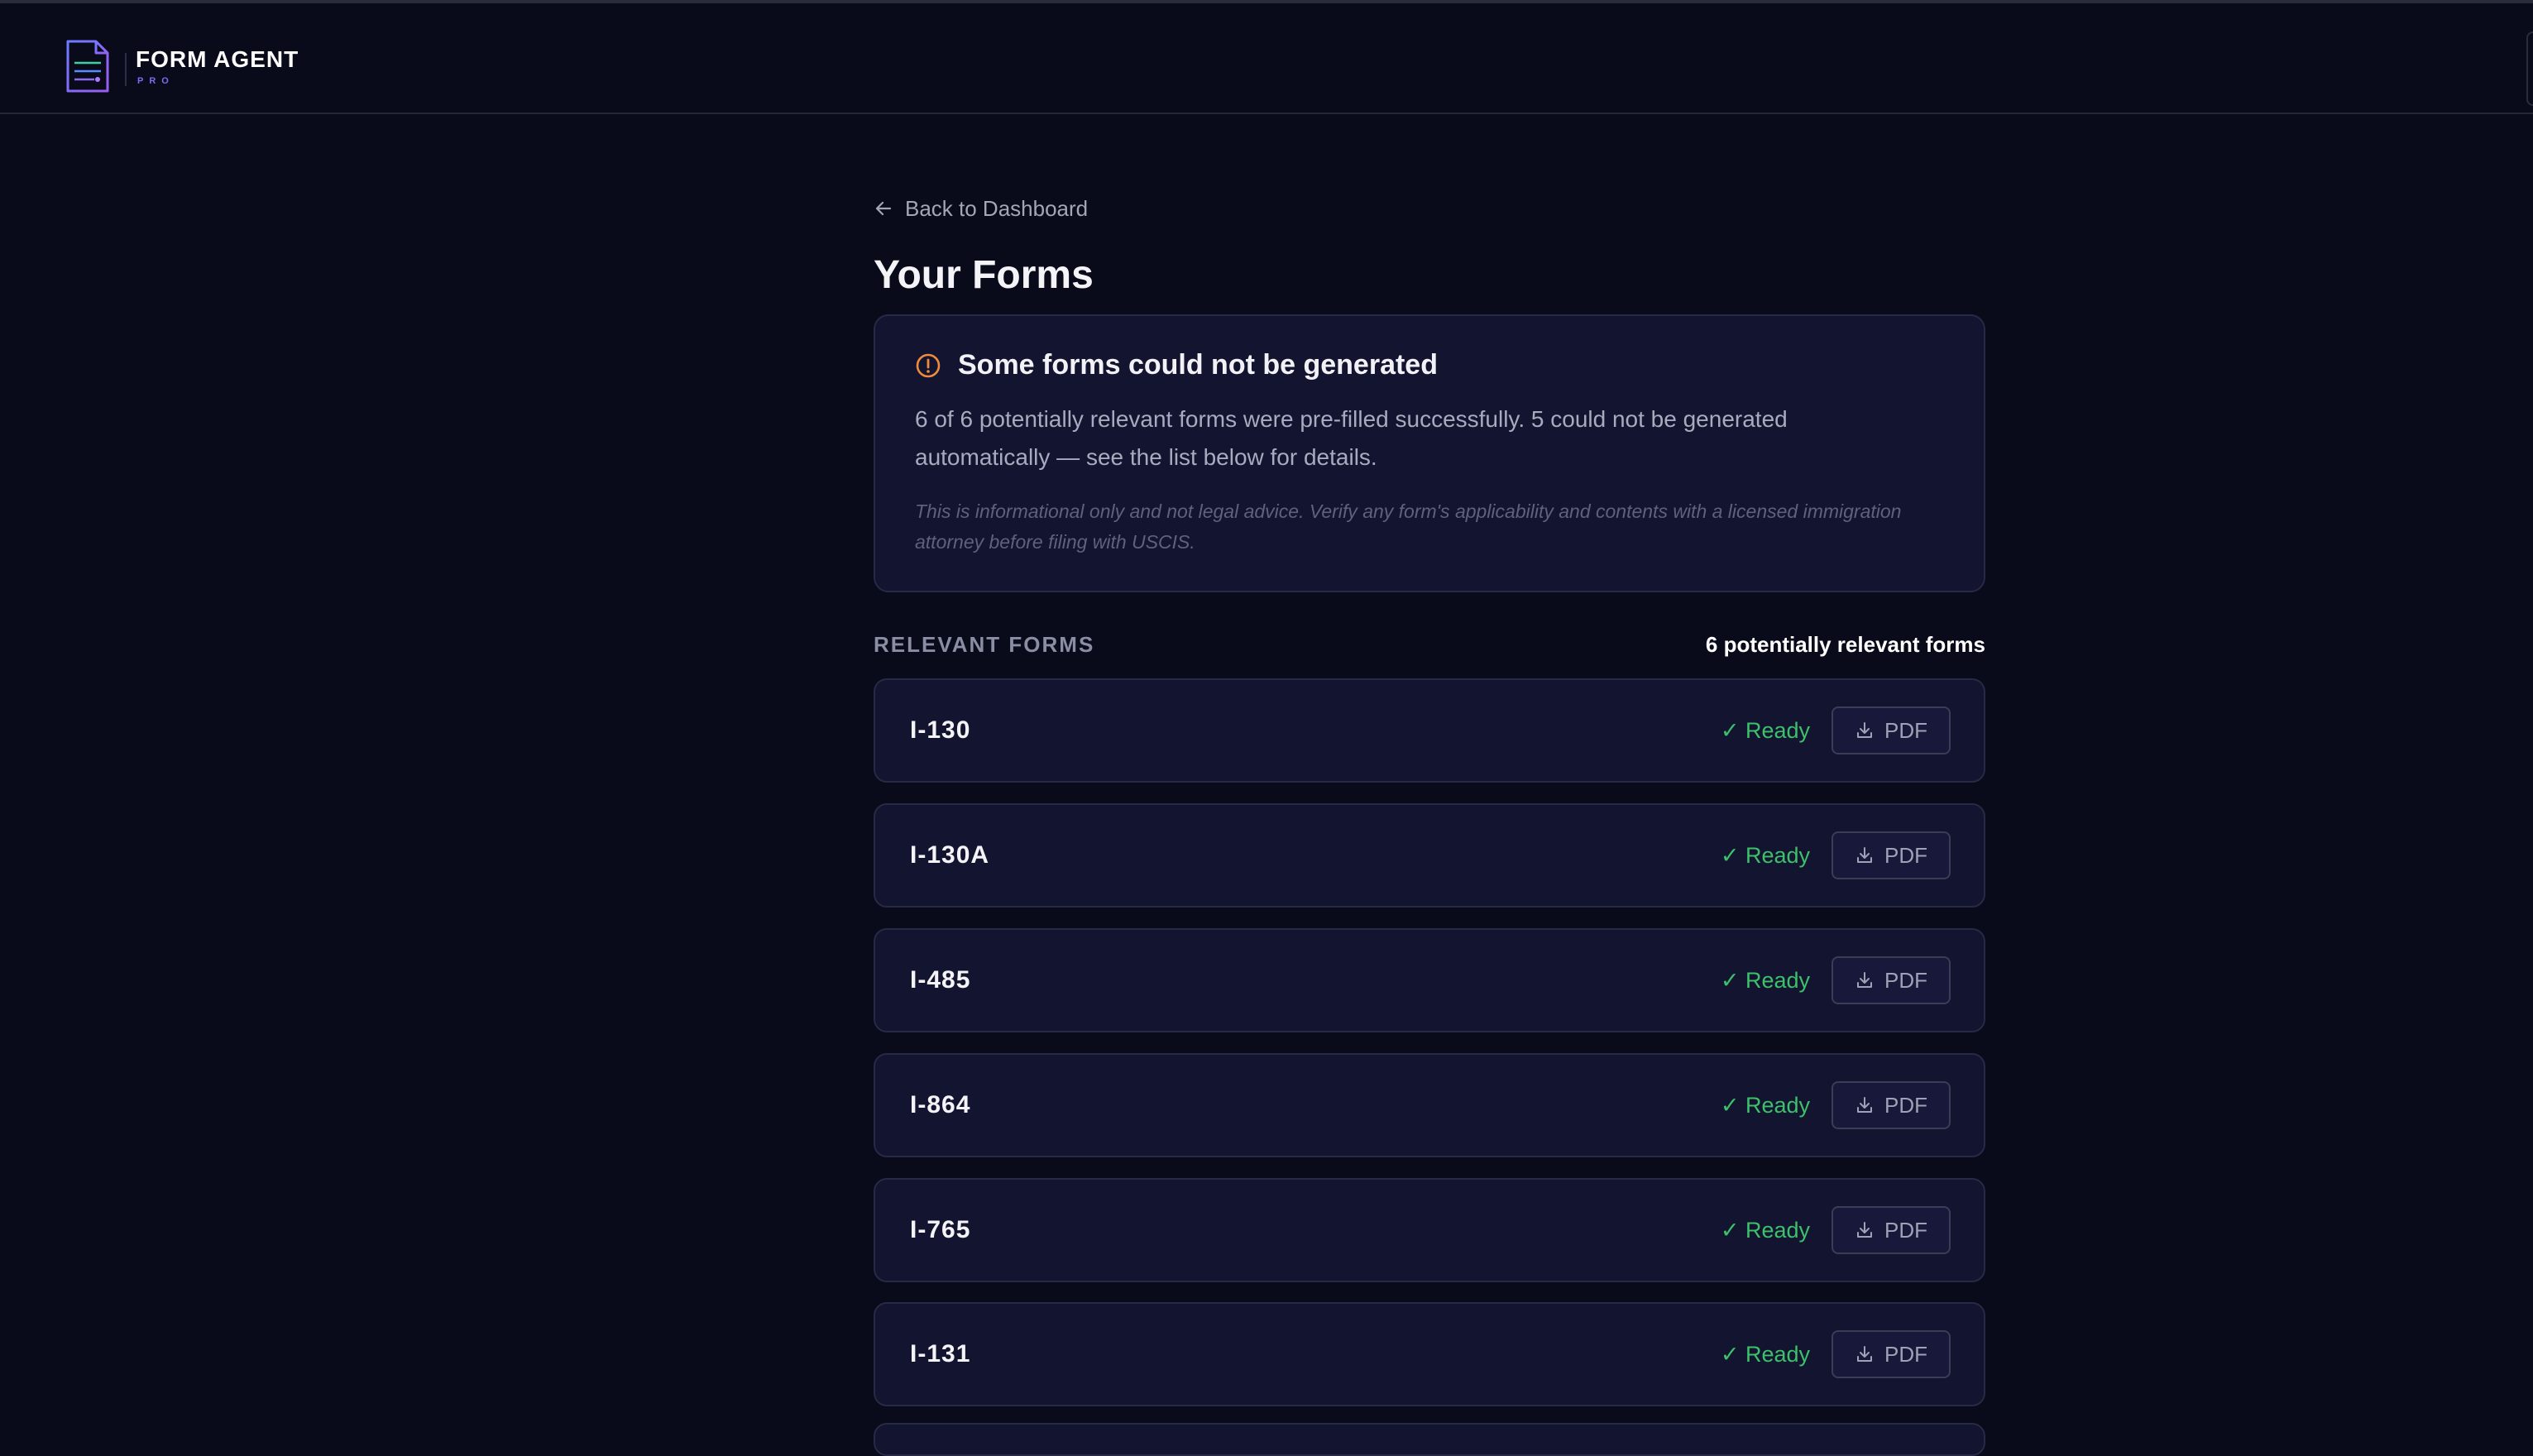  I want to click on section-label: RELEVANT FORMS, so click(984, 644).